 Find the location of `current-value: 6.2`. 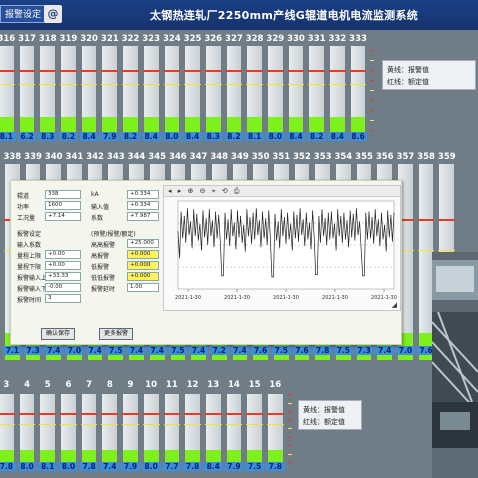

current-value: 6.2 is located at coordinates (27, 136).